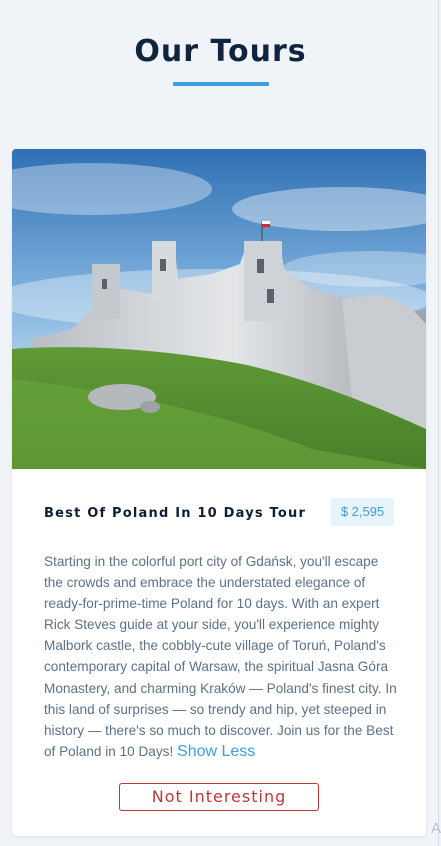 The height and width of the screenshot is (846, 441). Describe the element at coordinates (220, 84) in the screenshot. I see `title-underline` at that location.